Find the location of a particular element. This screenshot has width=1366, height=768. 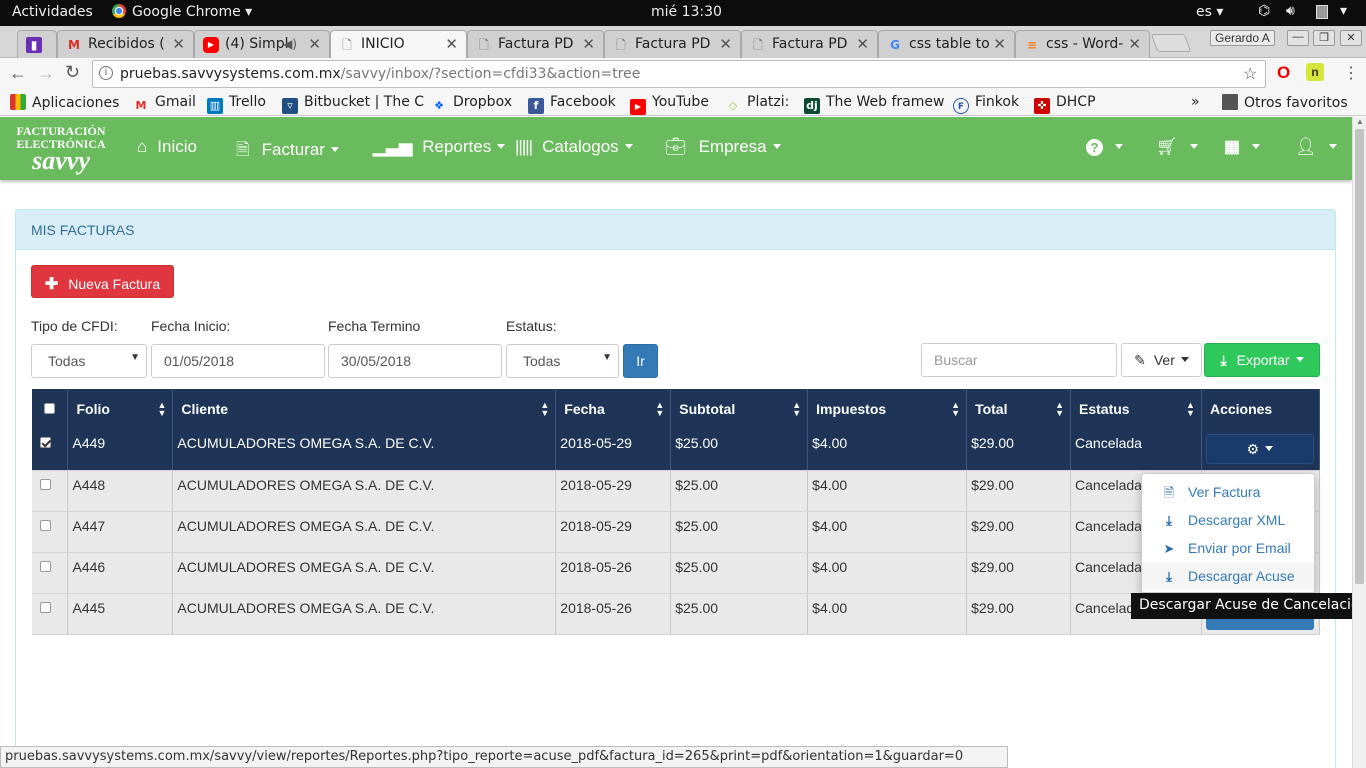

info-icon: i is located at coordinates (106, 73).